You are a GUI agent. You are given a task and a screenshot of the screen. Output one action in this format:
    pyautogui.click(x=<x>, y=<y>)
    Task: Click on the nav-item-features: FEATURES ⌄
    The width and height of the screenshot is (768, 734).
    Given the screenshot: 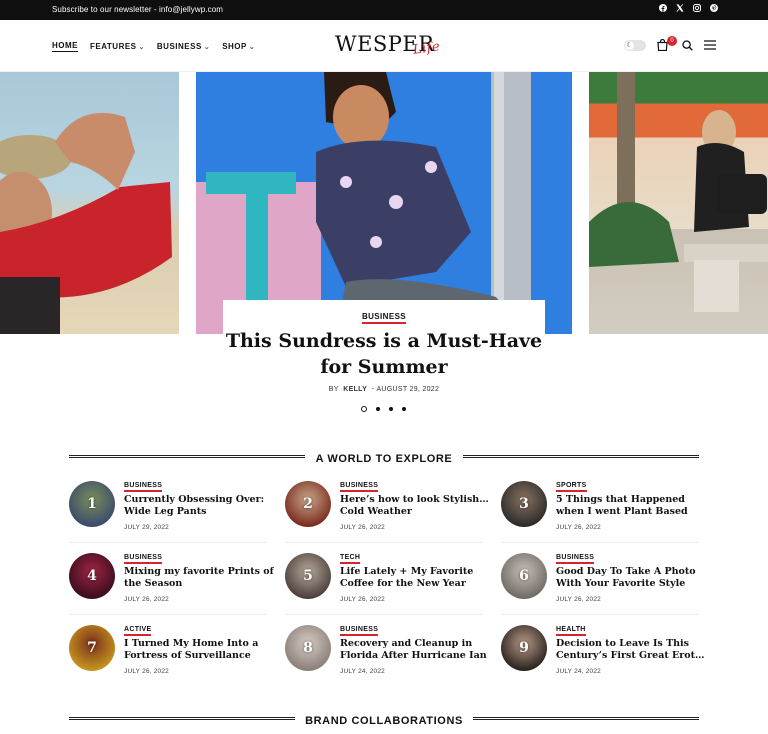 What is the action you would take?
    pyautogui.click(x=117, y=46)
    